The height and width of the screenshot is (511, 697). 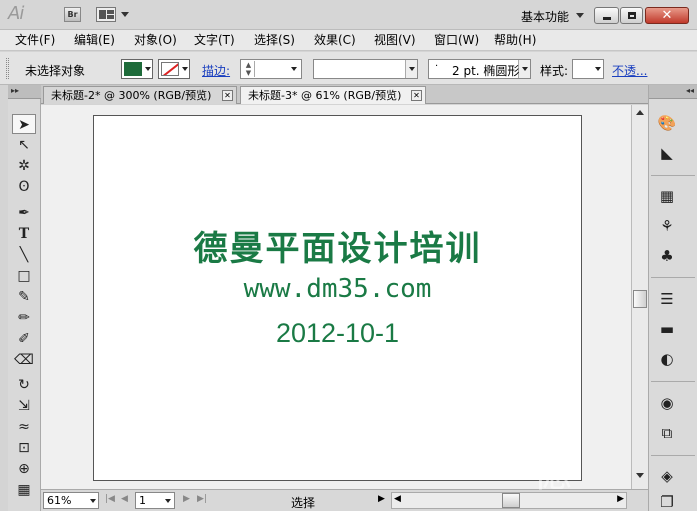 What do you see at coordinates (106, 14) in the screenshot?
I see `arrange-documents-button` at bounding box center [106, 14].